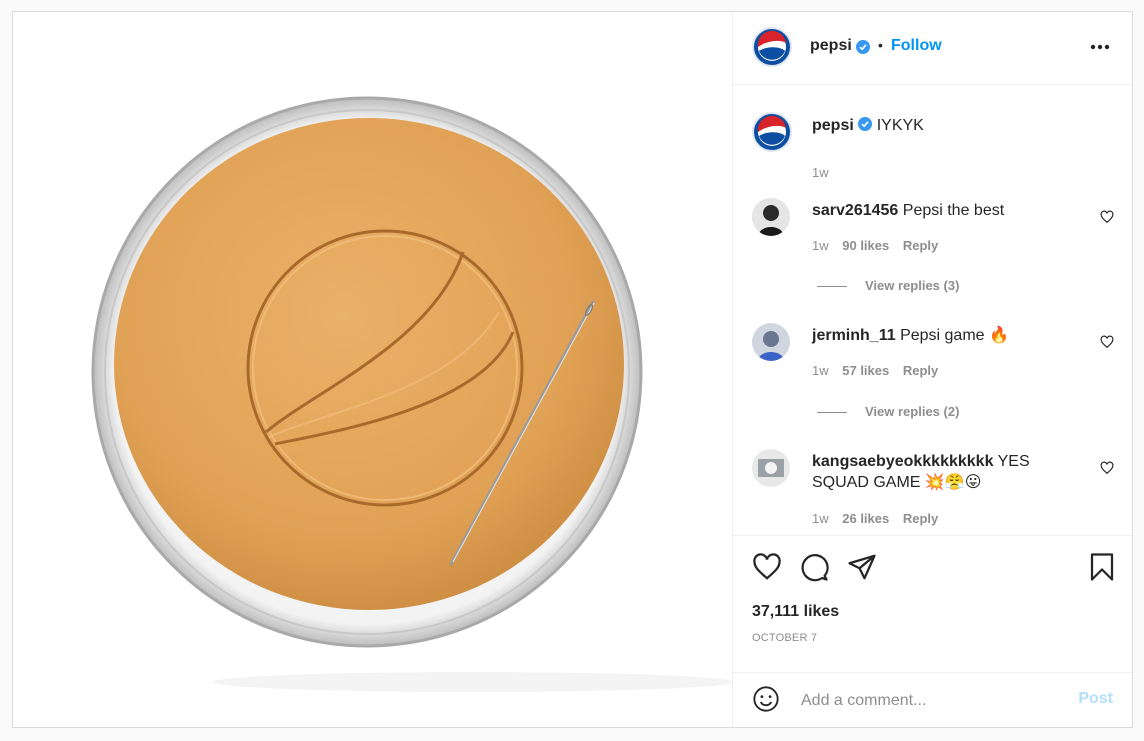 This screenshot has height=741, width=1144. I want to click on caption-username: pepsi, so click(833, 125).